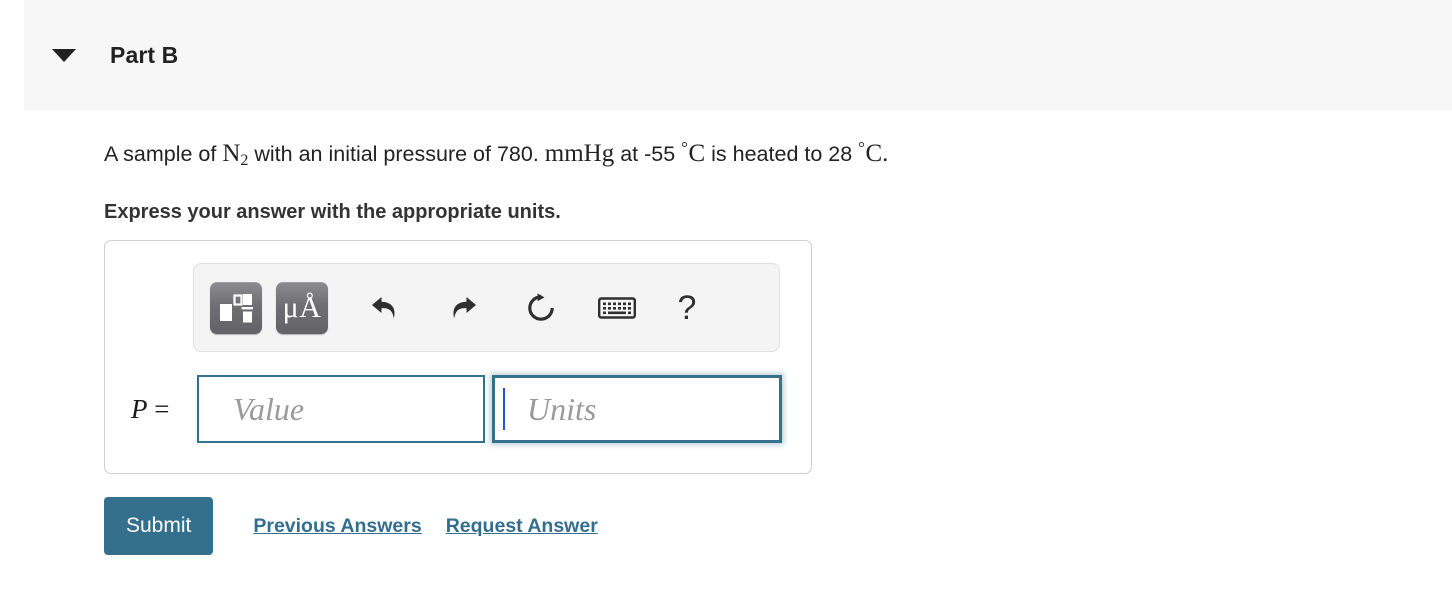 This screenshot has width=1452, height=612. I want to click on variable-label: P =, so click(164, 409).